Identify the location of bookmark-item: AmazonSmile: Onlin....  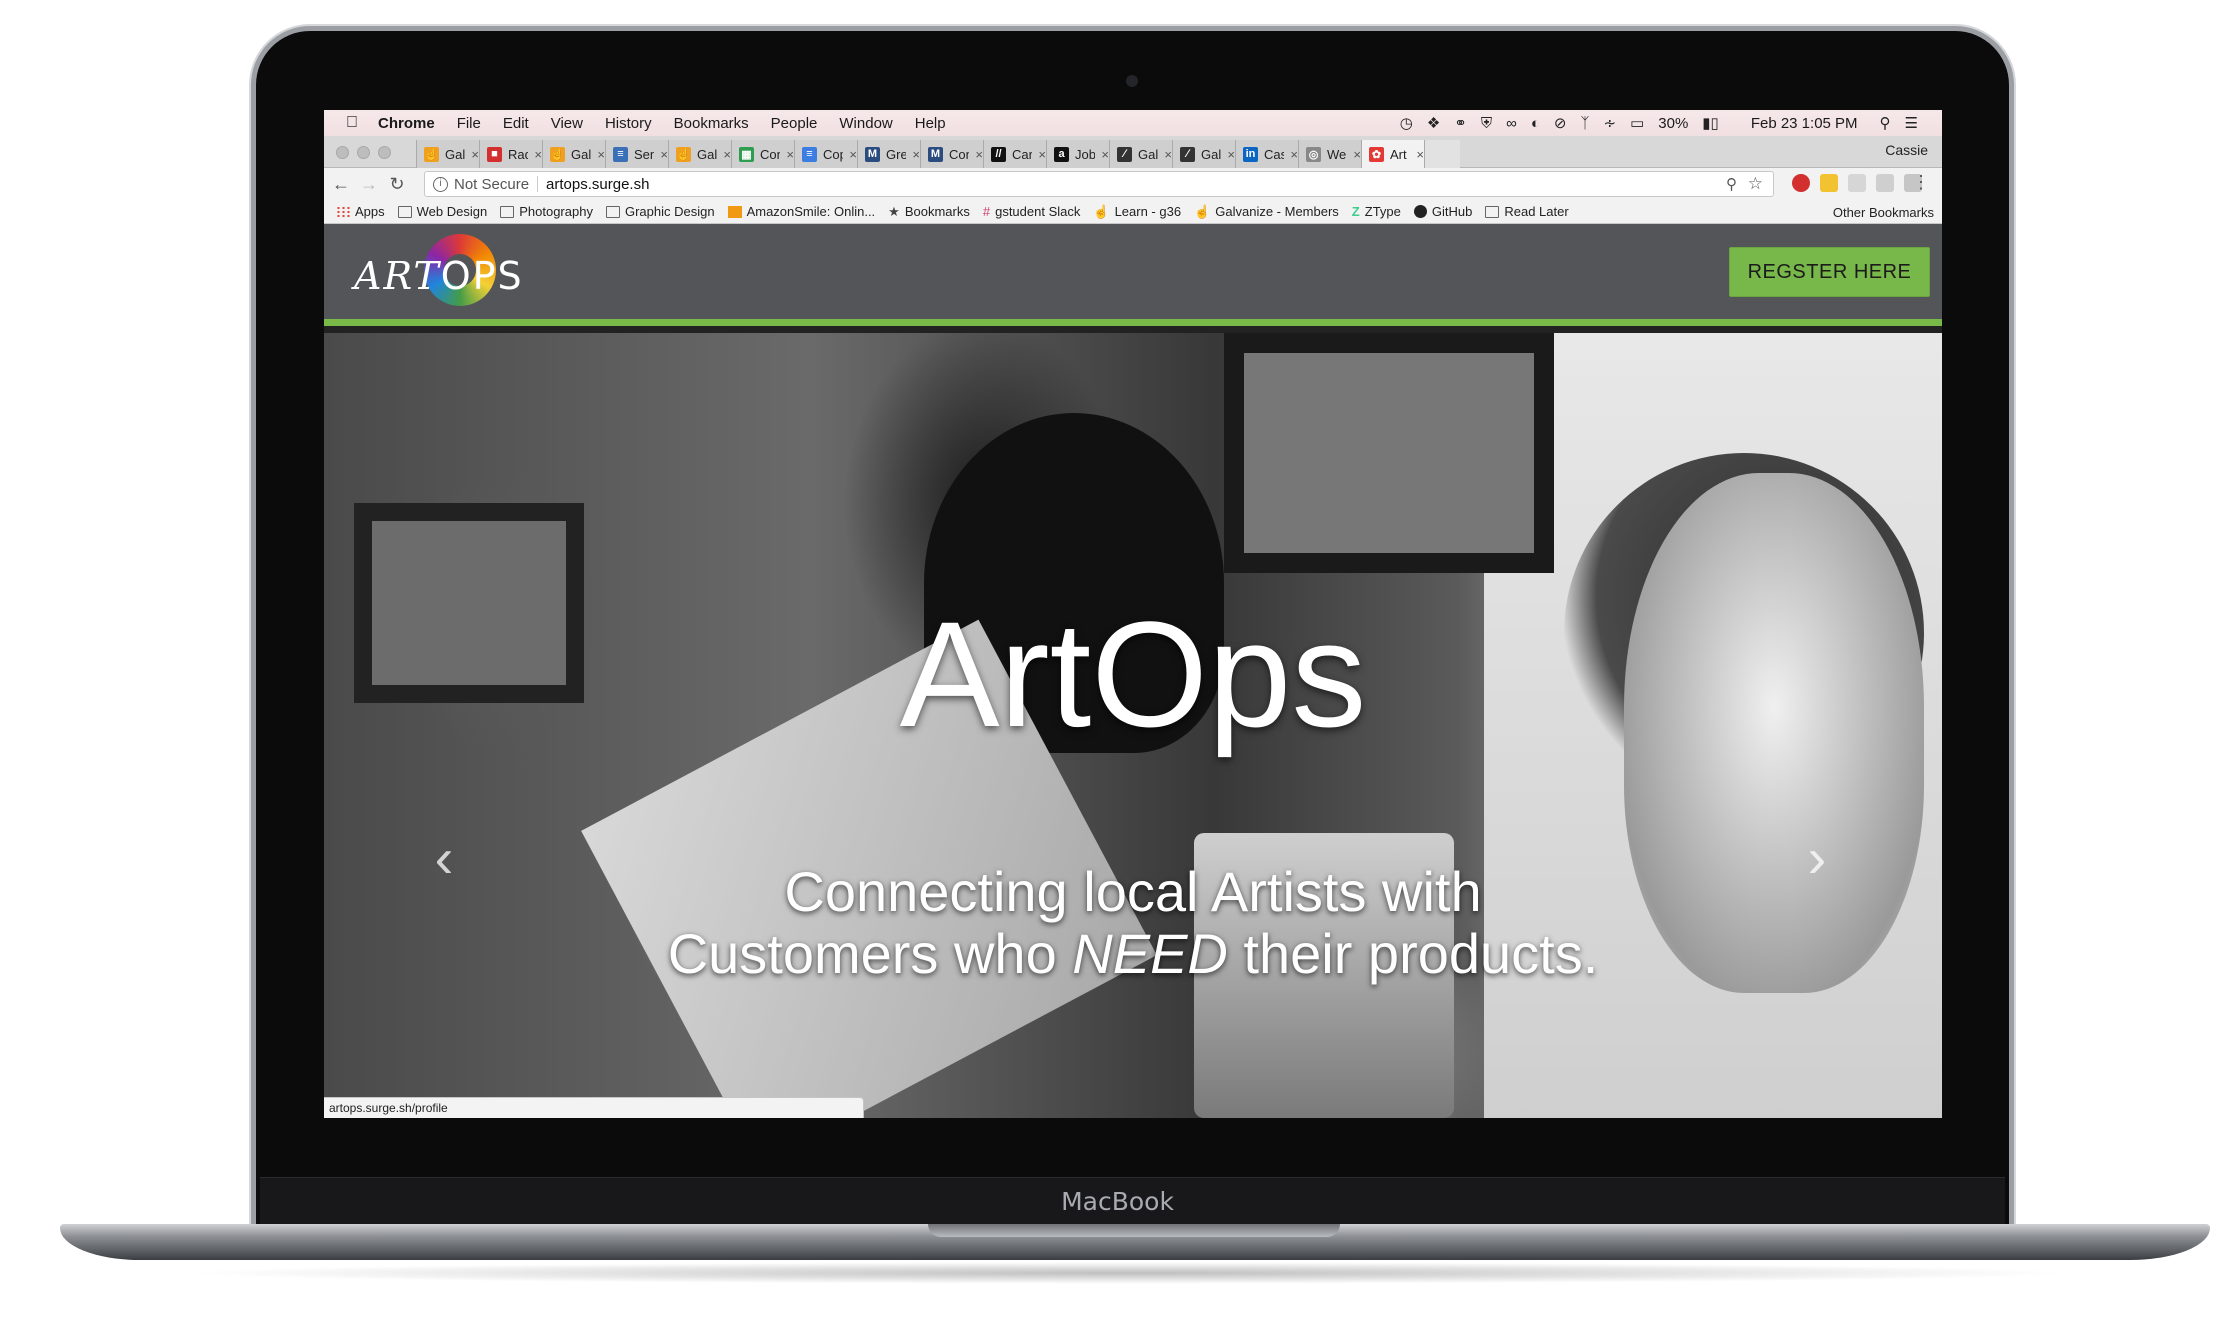
(801, 211).